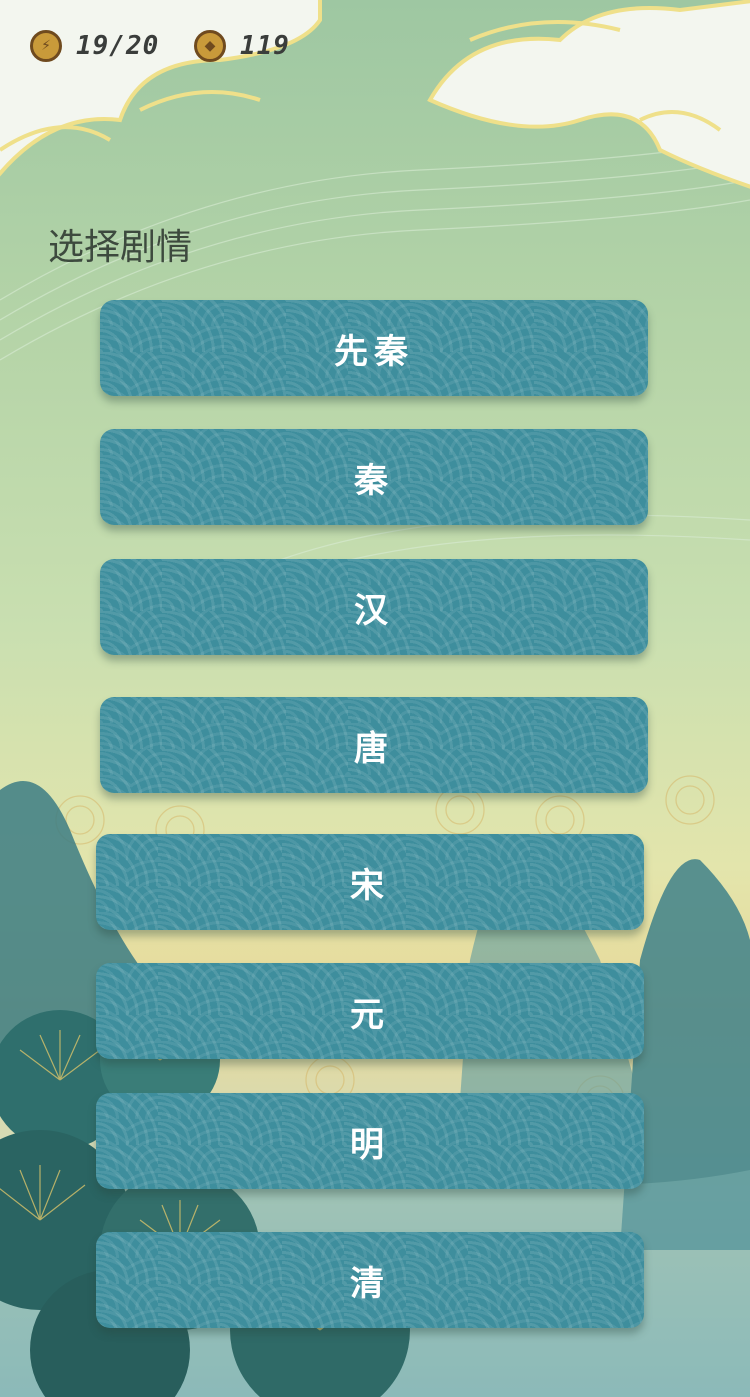 The image size is (750, 1397). What do you see at coordinates (265, 46) in the screenshot?
I see `coin-value: 119` at bounding box center [265, 46].